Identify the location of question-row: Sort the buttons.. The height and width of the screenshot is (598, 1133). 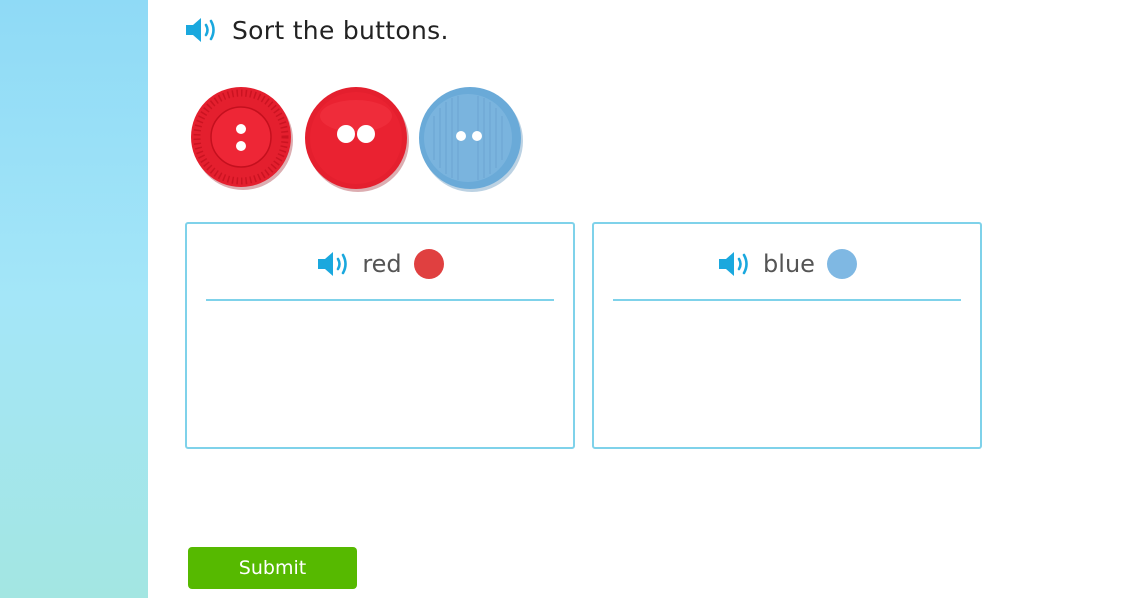
(316, 30).